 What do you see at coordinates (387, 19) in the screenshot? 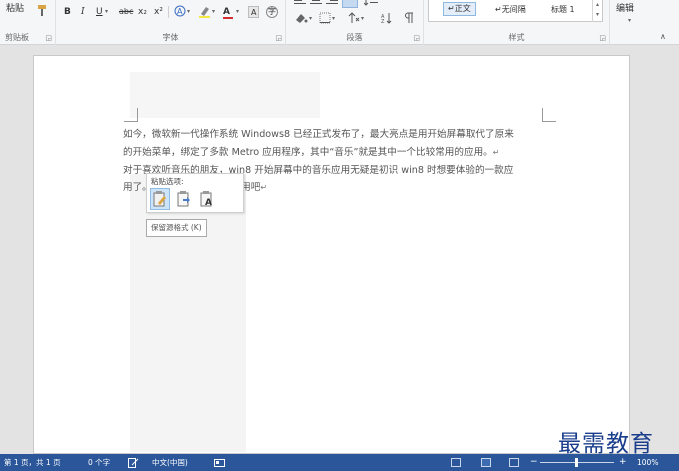
I see `sort-icon: AZ` at bounding box center [387, 19].